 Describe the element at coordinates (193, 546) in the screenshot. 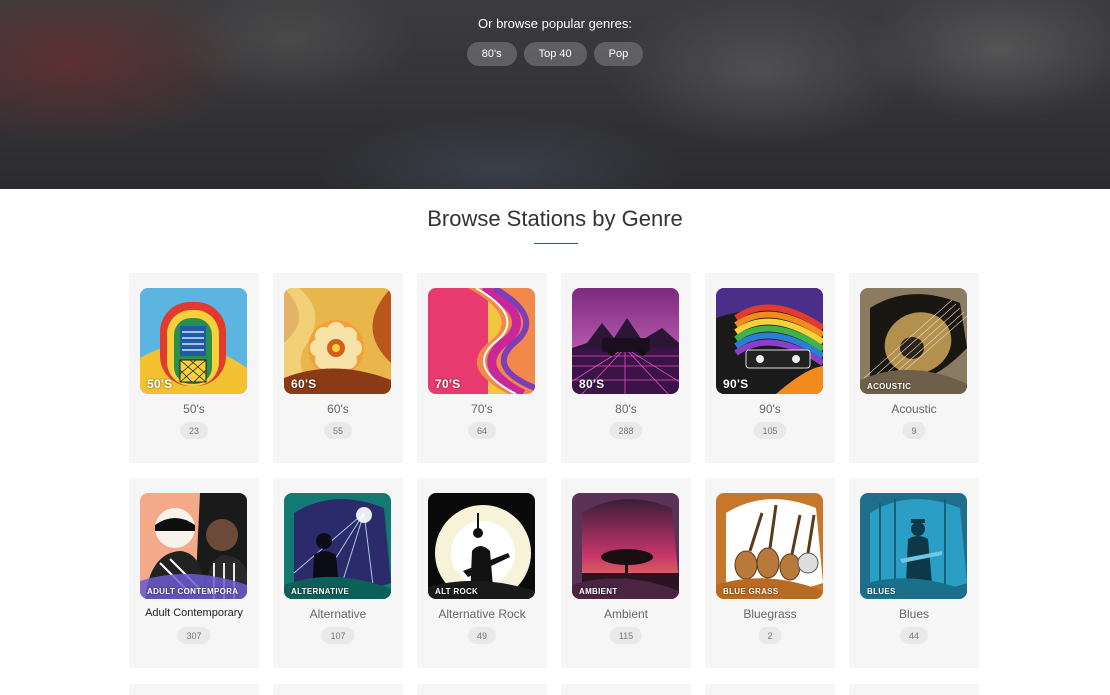

I see `genre-art-adult-contemporary: ADULT CONTEMPORA` at that location.